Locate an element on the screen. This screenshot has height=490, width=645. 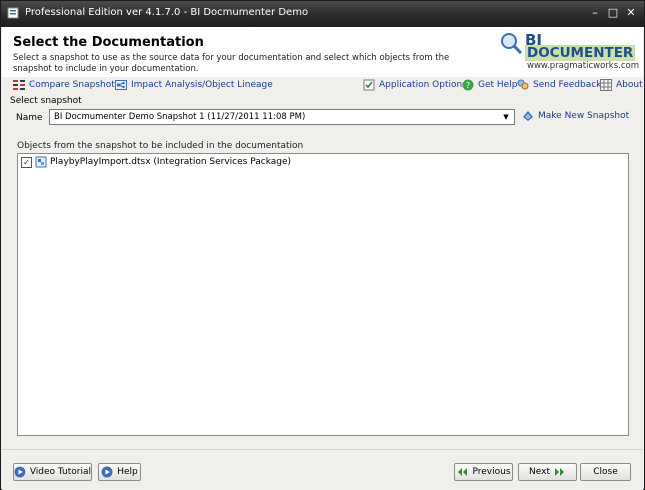
video-tutorial-button: Video Tutorial is located at coordinates (52, 472).